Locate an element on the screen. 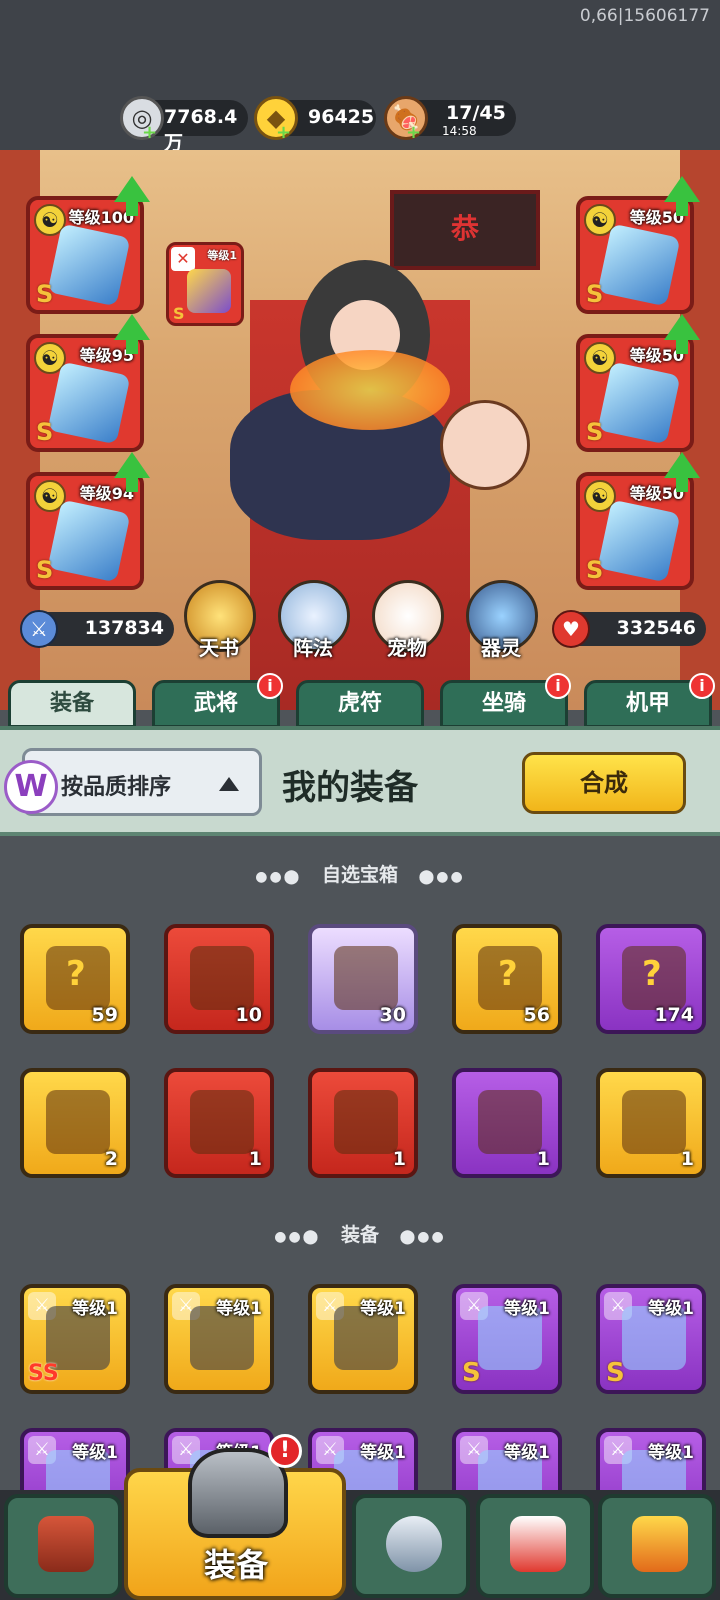 The width and height of the screenshot is (720, 1600). panel-title: 我的装备 is located at coordinates (350, 788).